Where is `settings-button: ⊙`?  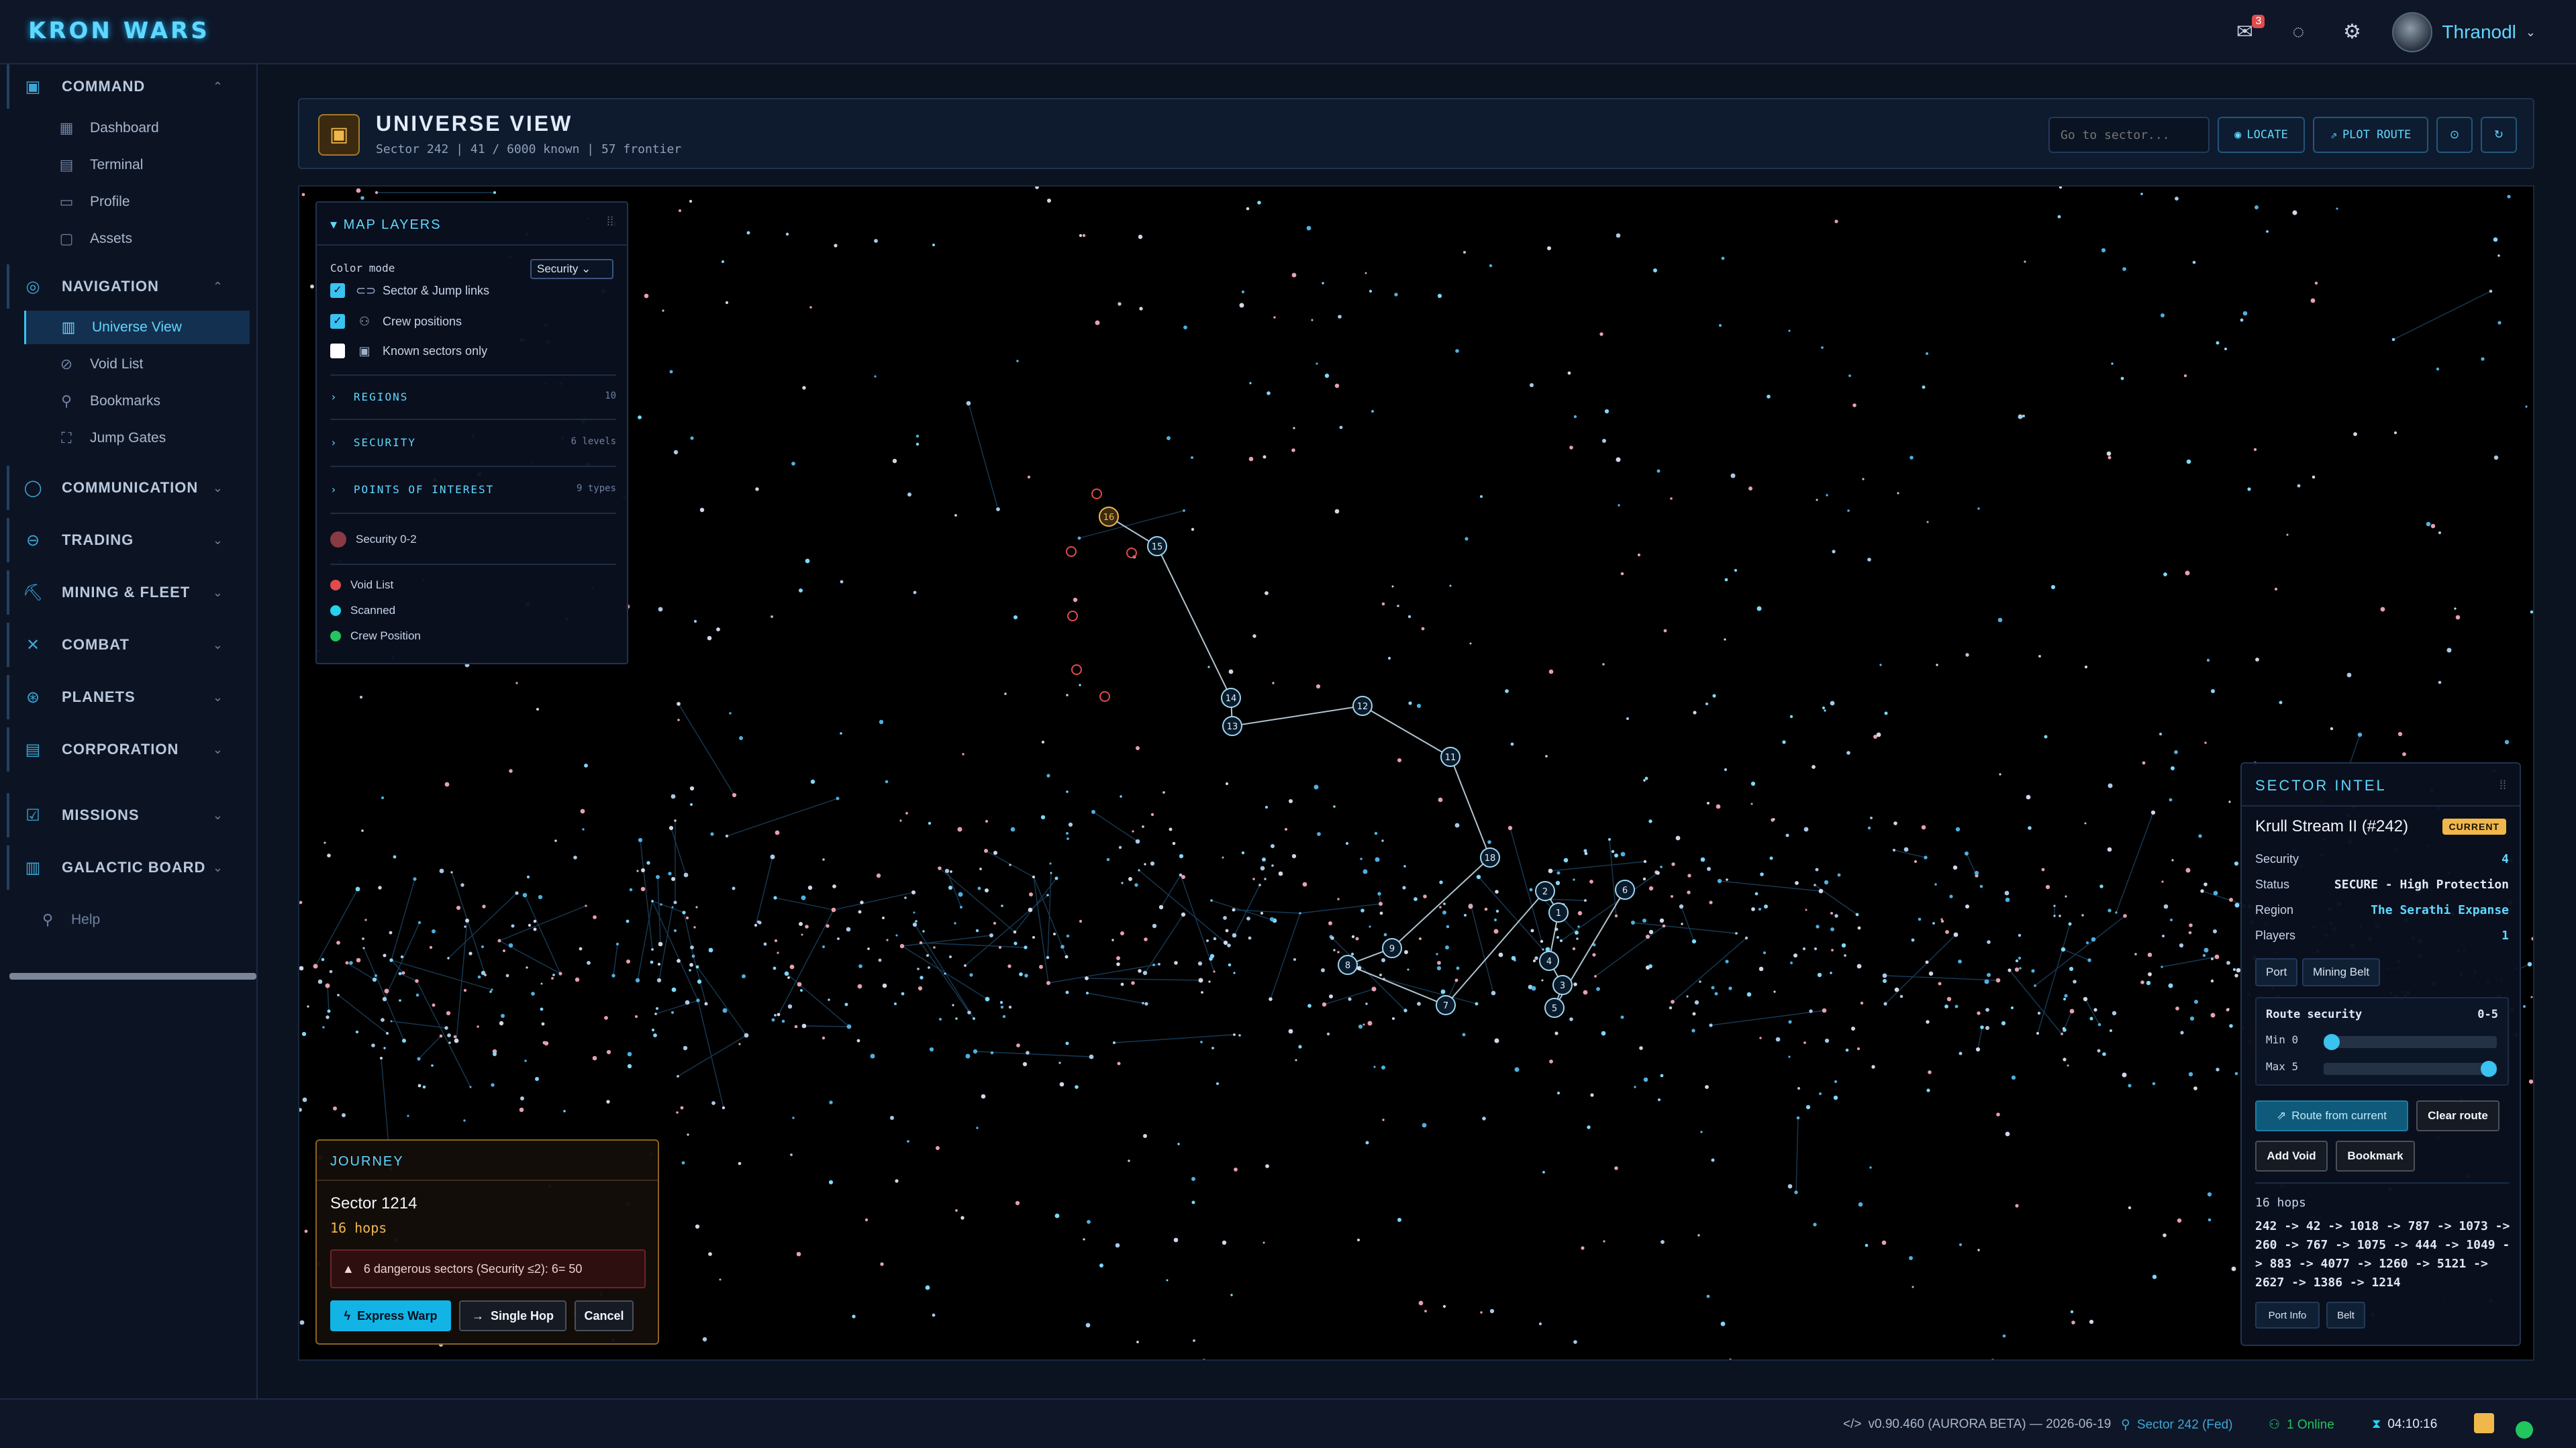
settings-button: ⊙ is located at coordinates (2454, 135).